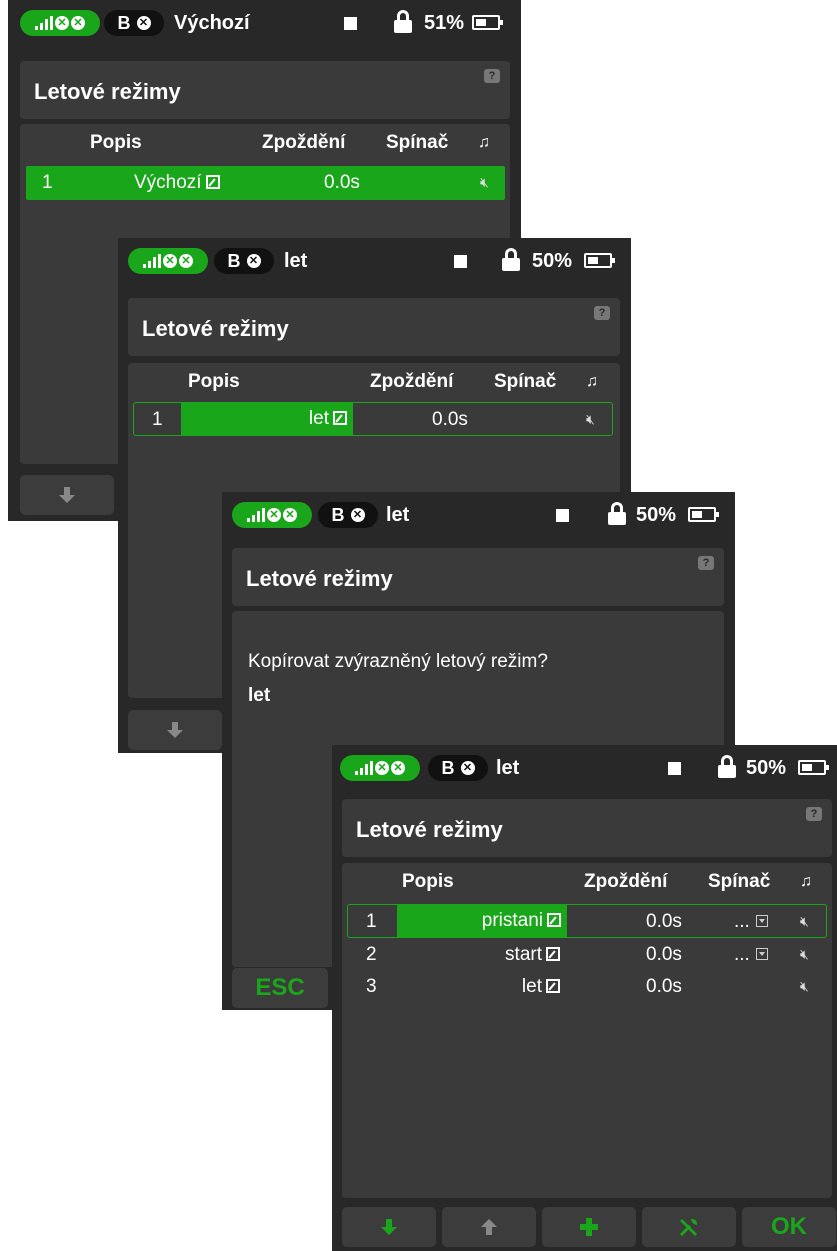 This screenshot has width=837, height=1251. I want to click on mode-name: start, so click(532, 955).